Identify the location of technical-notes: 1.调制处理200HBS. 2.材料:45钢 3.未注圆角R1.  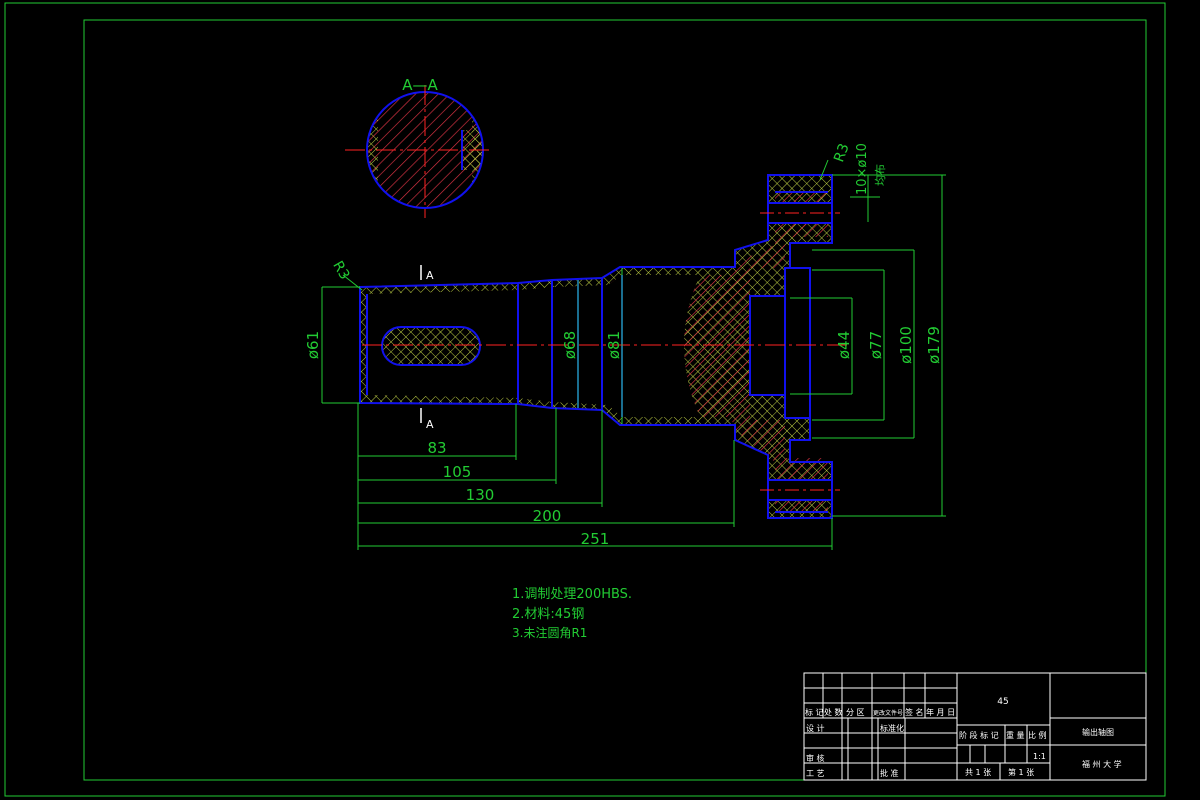
(572, 613).